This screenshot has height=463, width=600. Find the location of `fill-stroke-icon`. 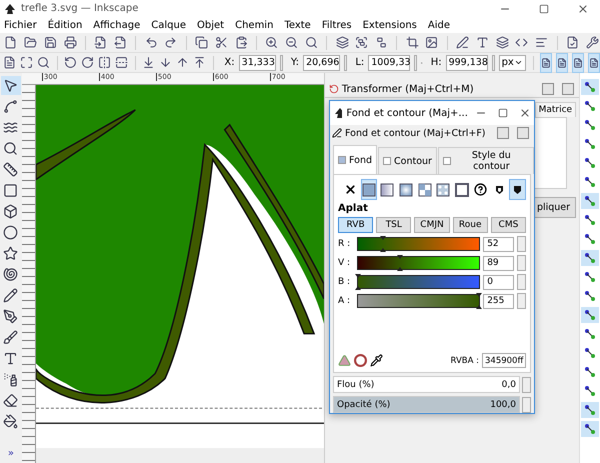

fill-stroke-icon is located at coordinates (337, 133).